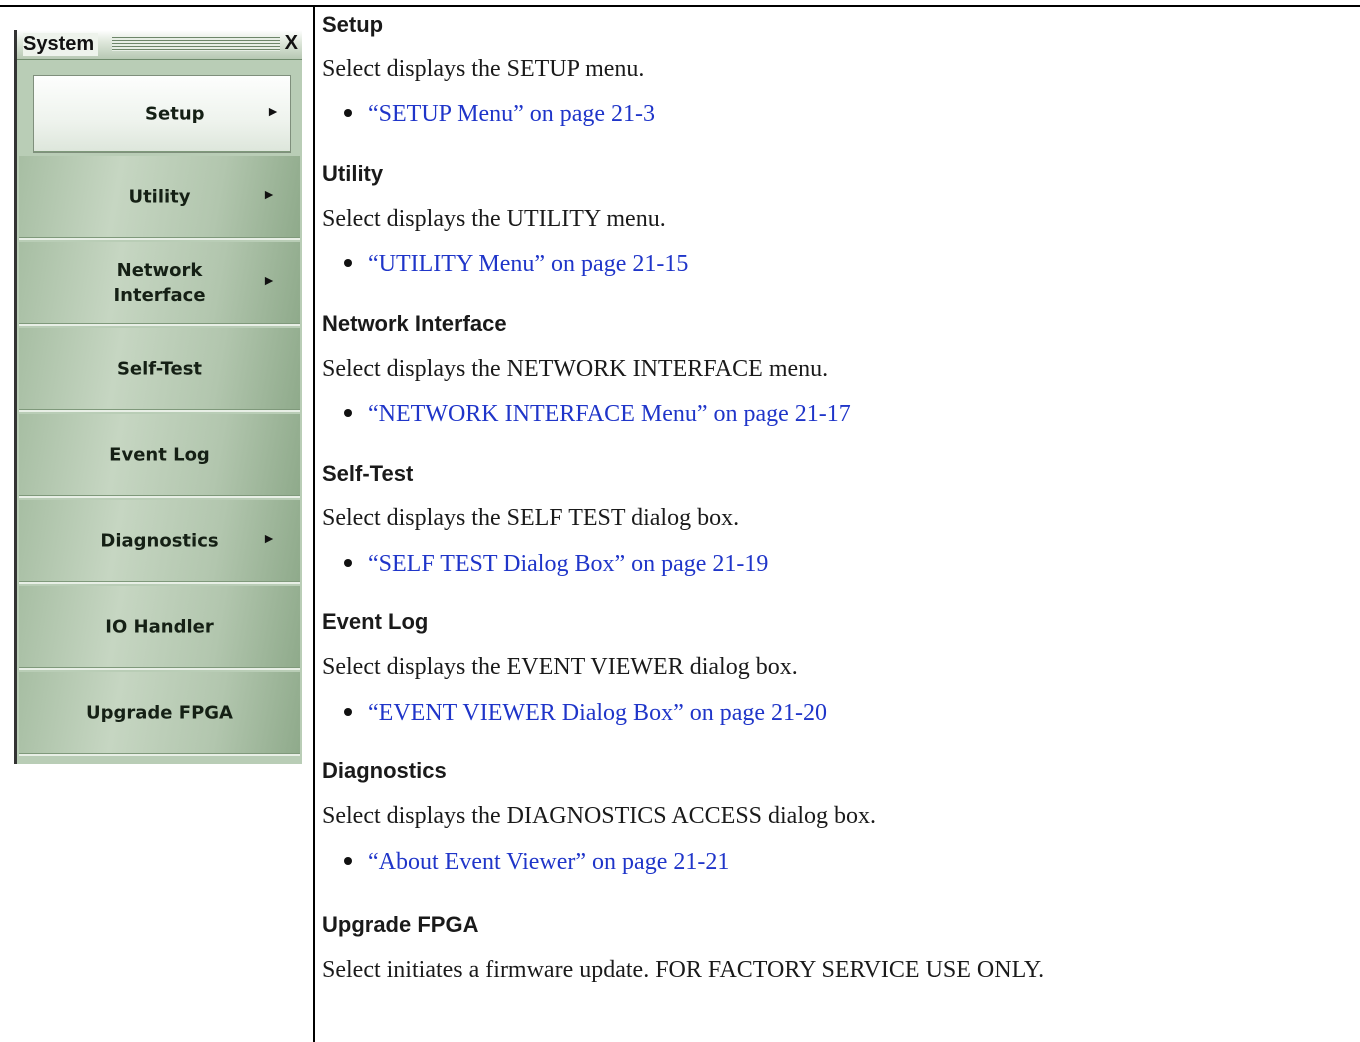  I want to click on section-heading: Self-Test, so click(368, 473).